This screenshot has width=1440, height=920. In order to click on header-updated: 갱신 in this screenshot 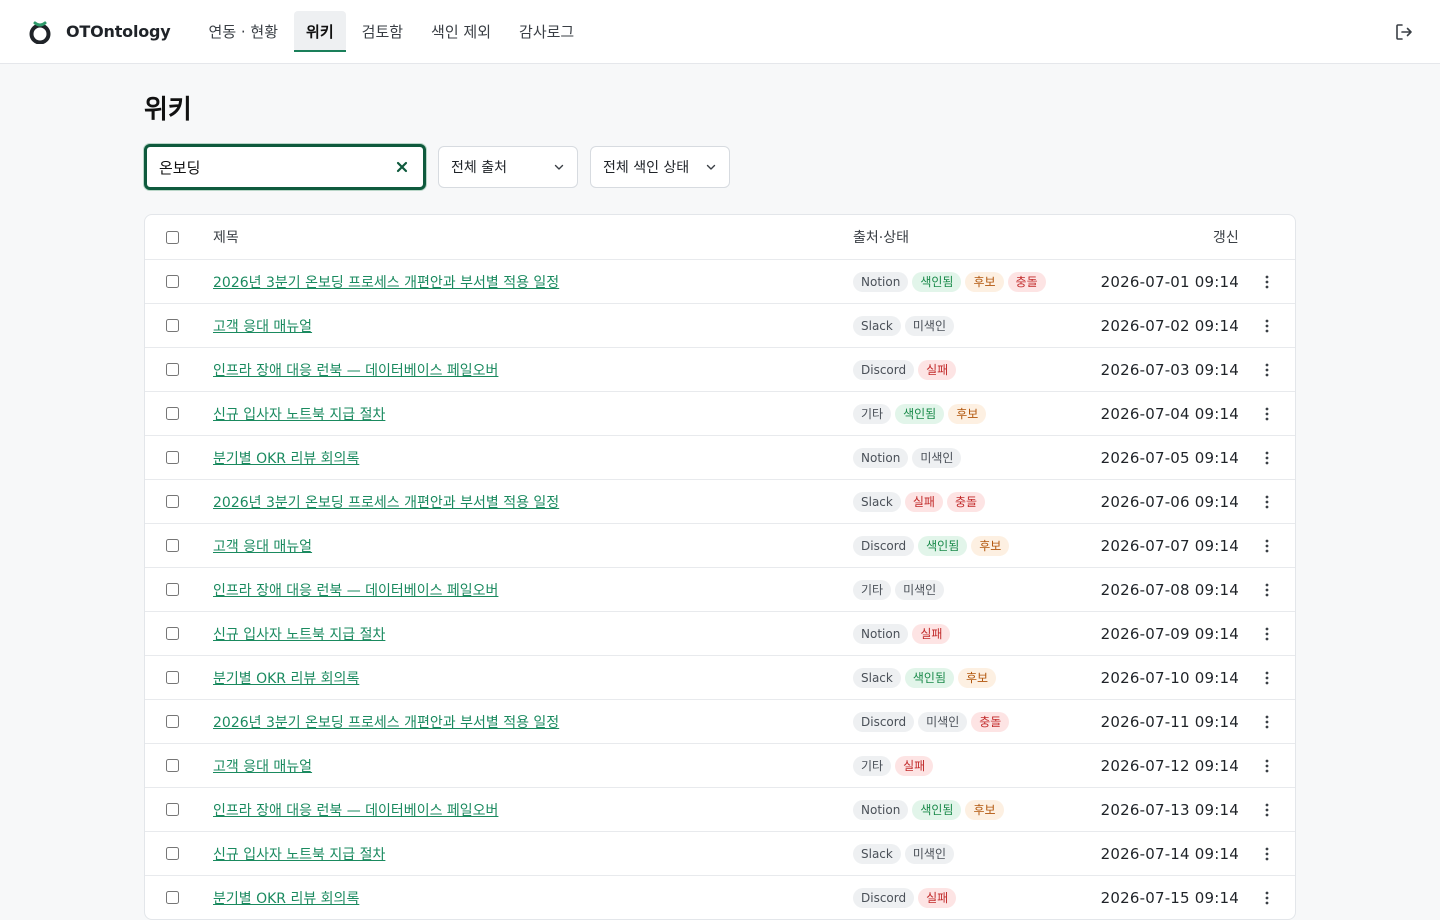, I will do `click(1156, 237)`.